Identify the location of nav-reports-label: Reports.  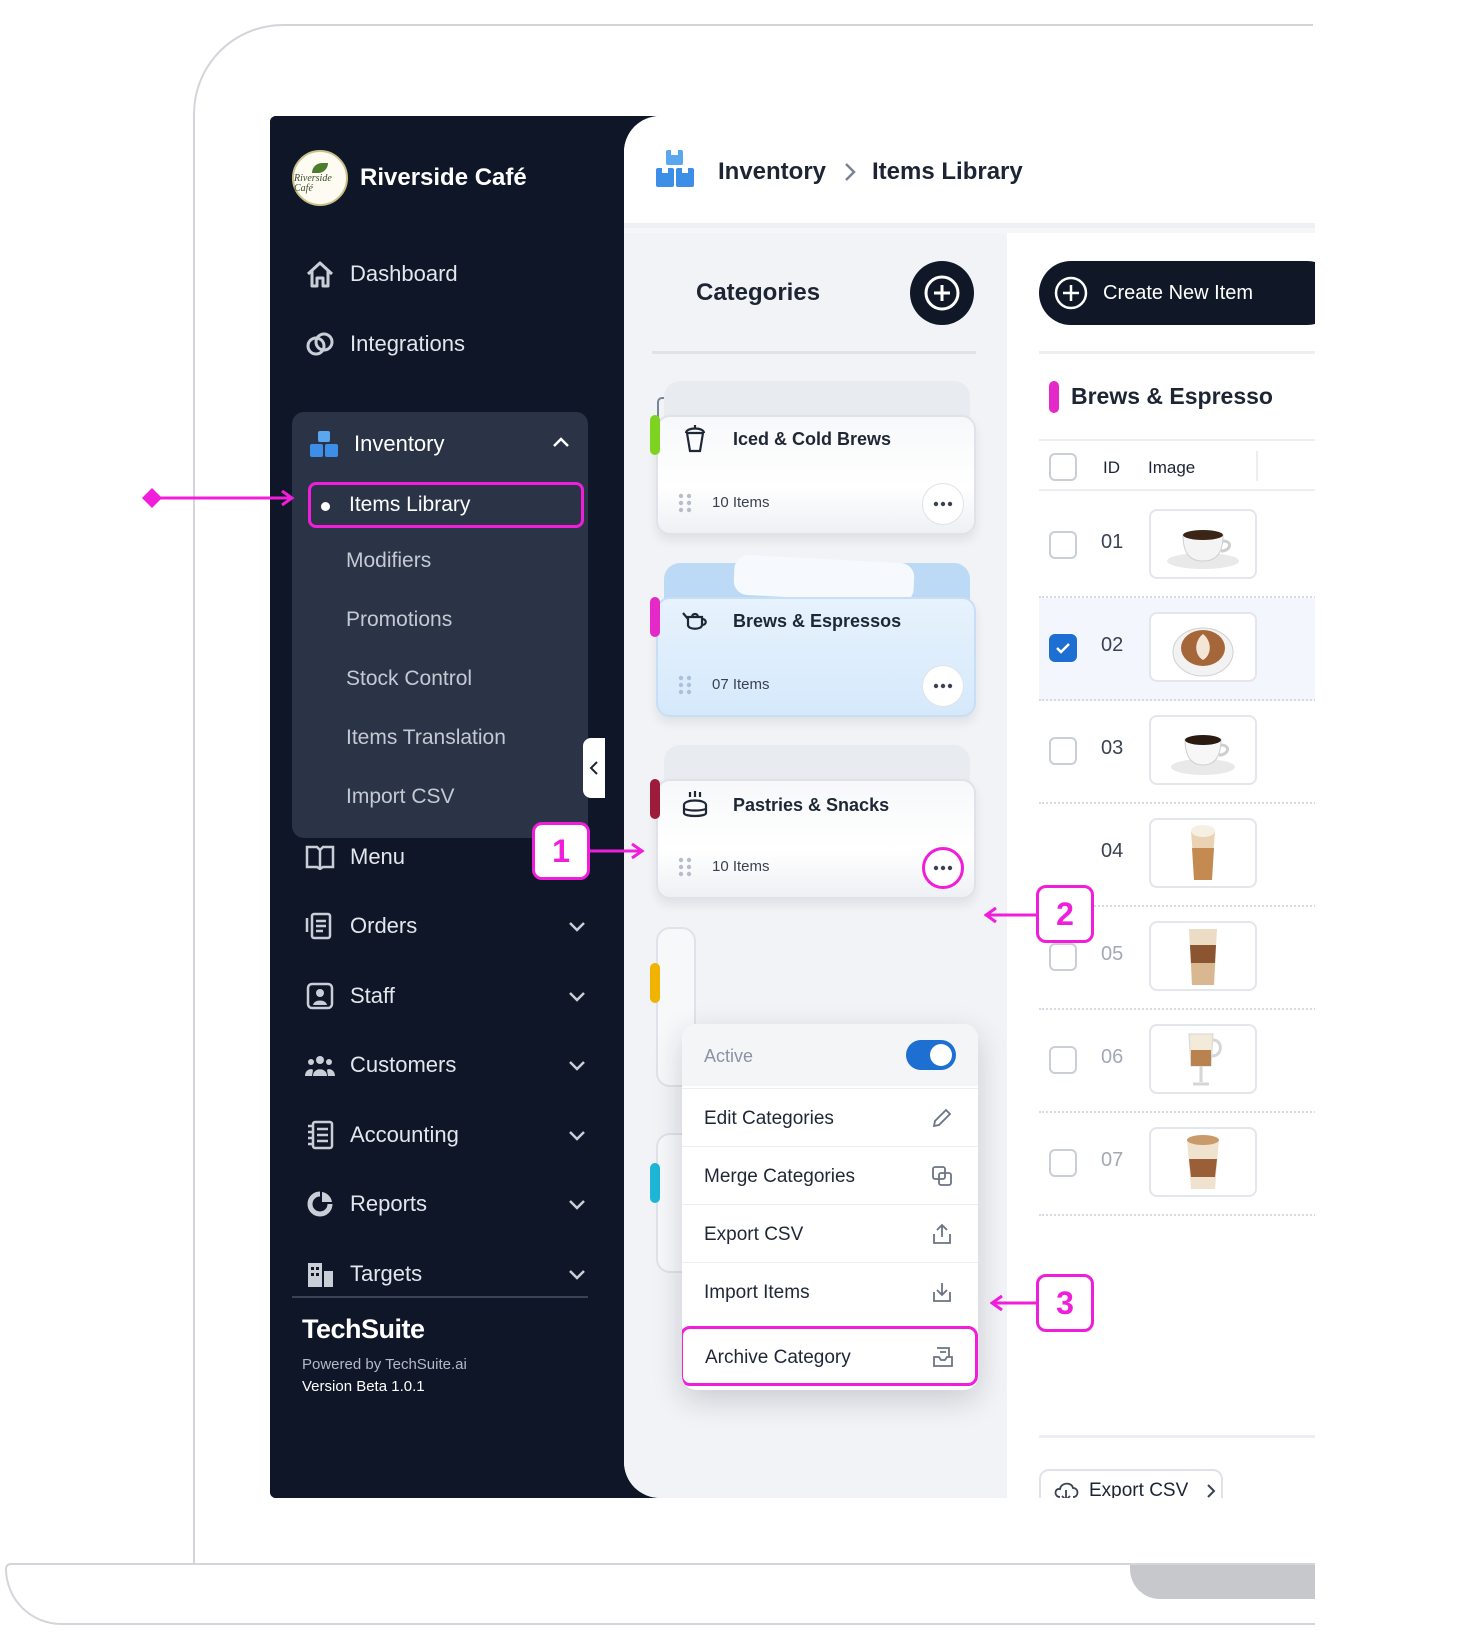
(389, 1203).